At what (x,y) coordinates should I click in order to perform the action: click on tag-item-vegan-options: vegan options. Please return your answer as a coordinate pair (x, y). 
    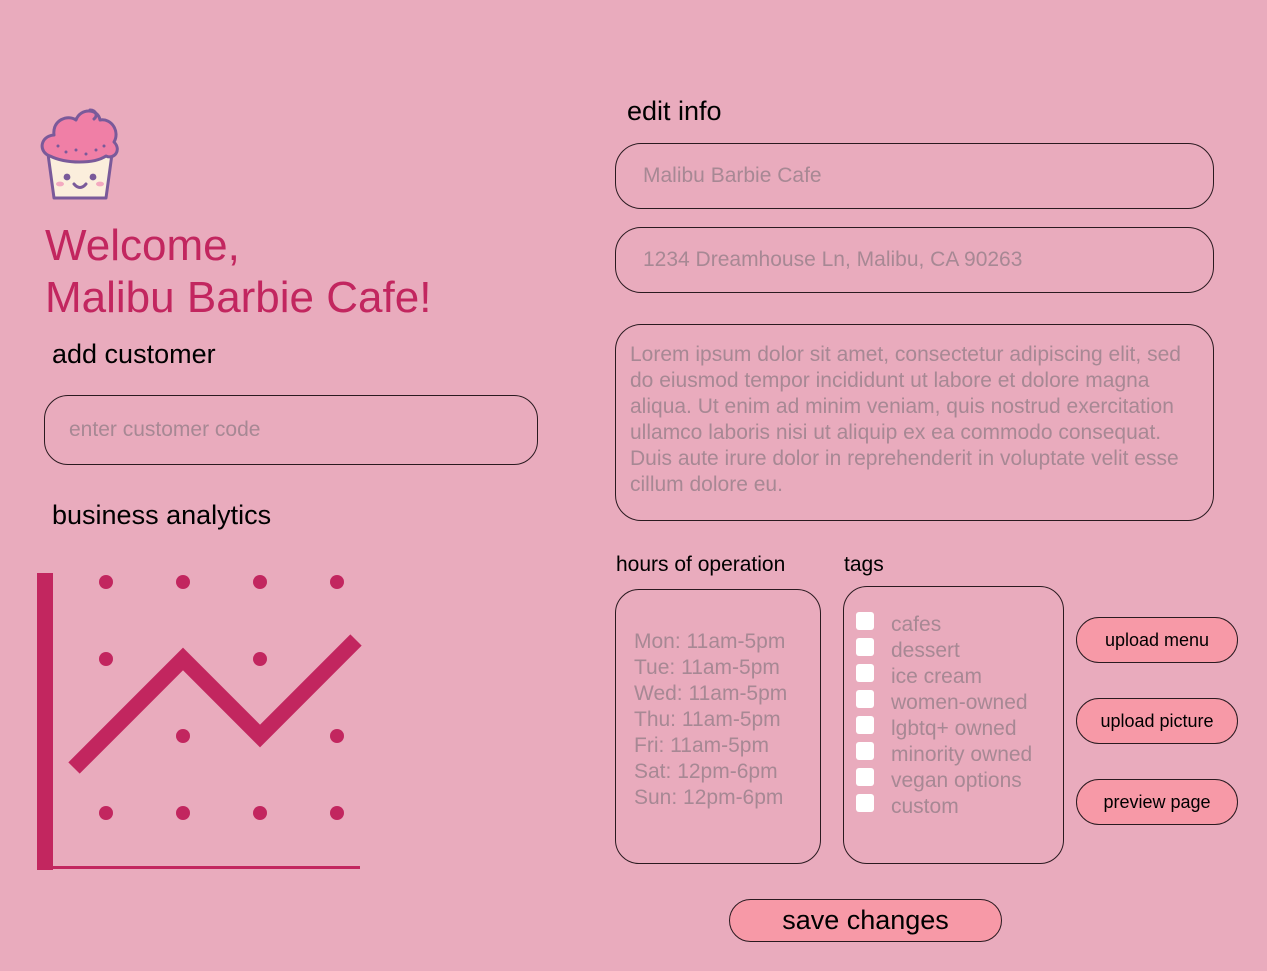
    Looking at the image, I should click on (959, 781).